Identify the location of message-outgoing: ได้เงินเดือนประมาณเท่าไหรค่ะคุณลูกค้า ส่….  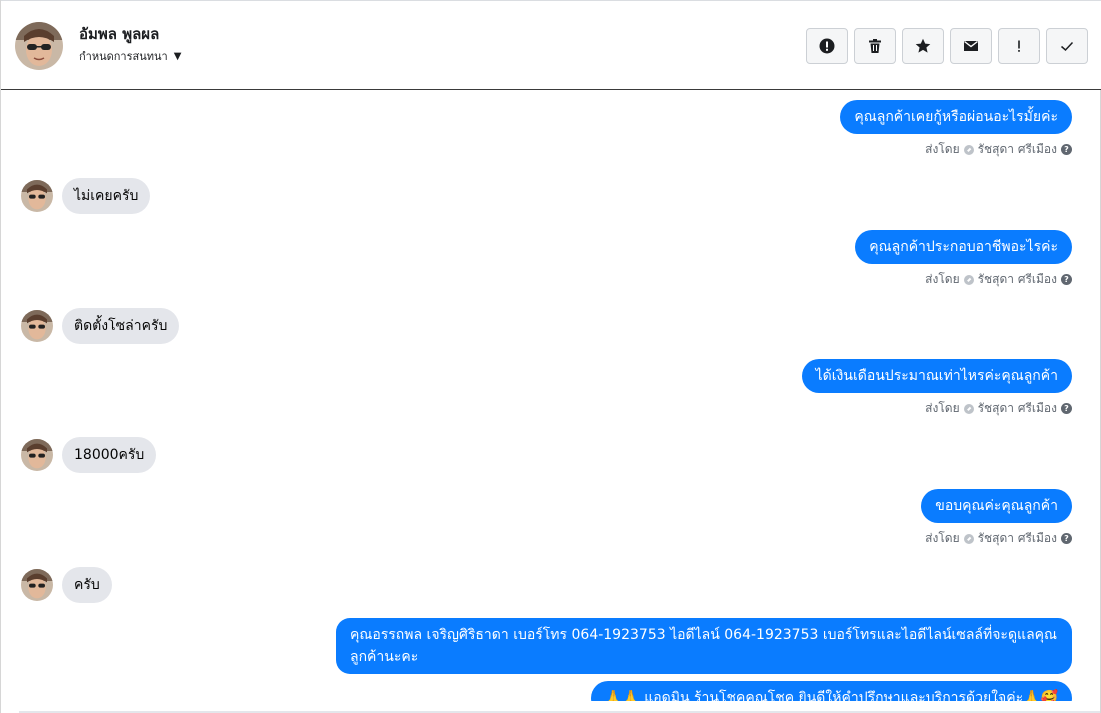
(936, 388).